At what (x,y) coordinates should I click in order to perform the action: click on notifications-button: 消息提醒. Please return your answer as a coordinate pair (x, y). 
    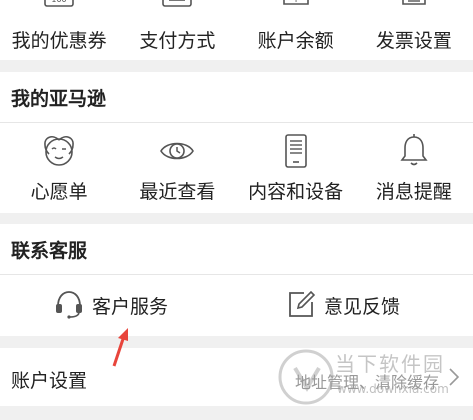
    Looking at the image, I should click on (414, 168).